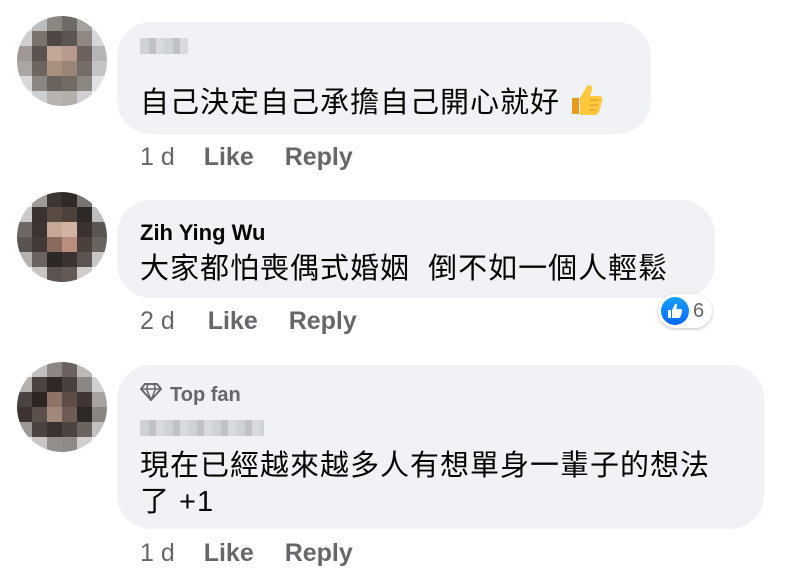 The width and height of the screenshot is (800, 586). I want to click on reaction-badge: 6, so click(685, 311).